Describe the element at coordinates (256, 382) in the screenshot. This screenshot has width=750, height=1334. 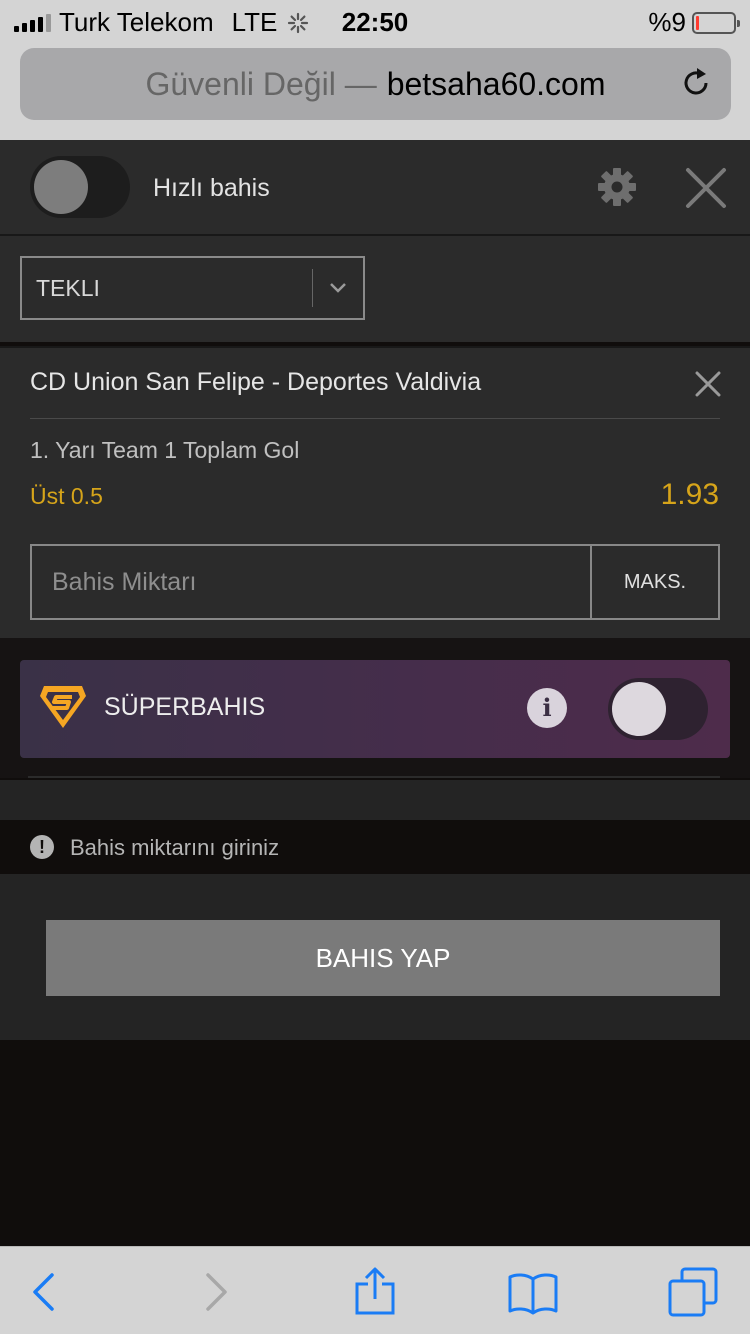
I see `event-name: CD Union San Felipe - Deportes Valdivia` at that location.